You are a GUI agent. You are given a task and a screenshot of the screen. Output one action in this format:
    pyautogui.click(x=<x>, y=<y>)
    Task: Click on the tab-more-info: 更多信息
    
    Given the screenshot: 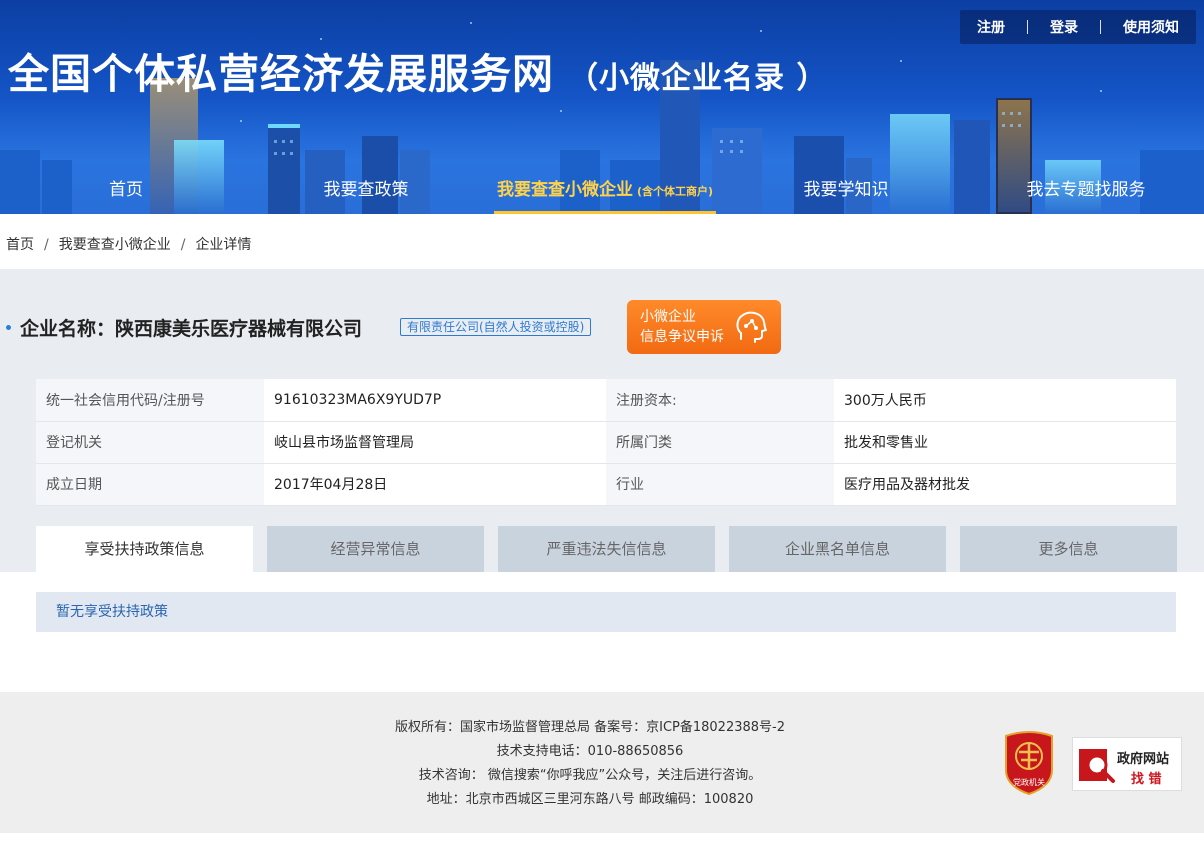 What is the action you would take?
    pyautogui.click(x=1068, y=549)
    